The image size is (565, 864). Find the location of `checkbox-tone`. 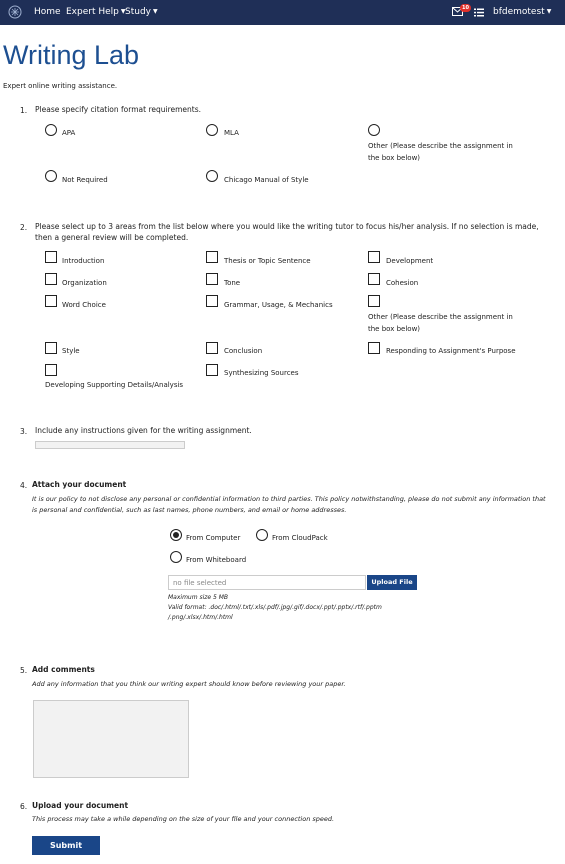

checkbox-tone is located at coordinates (212, 279).